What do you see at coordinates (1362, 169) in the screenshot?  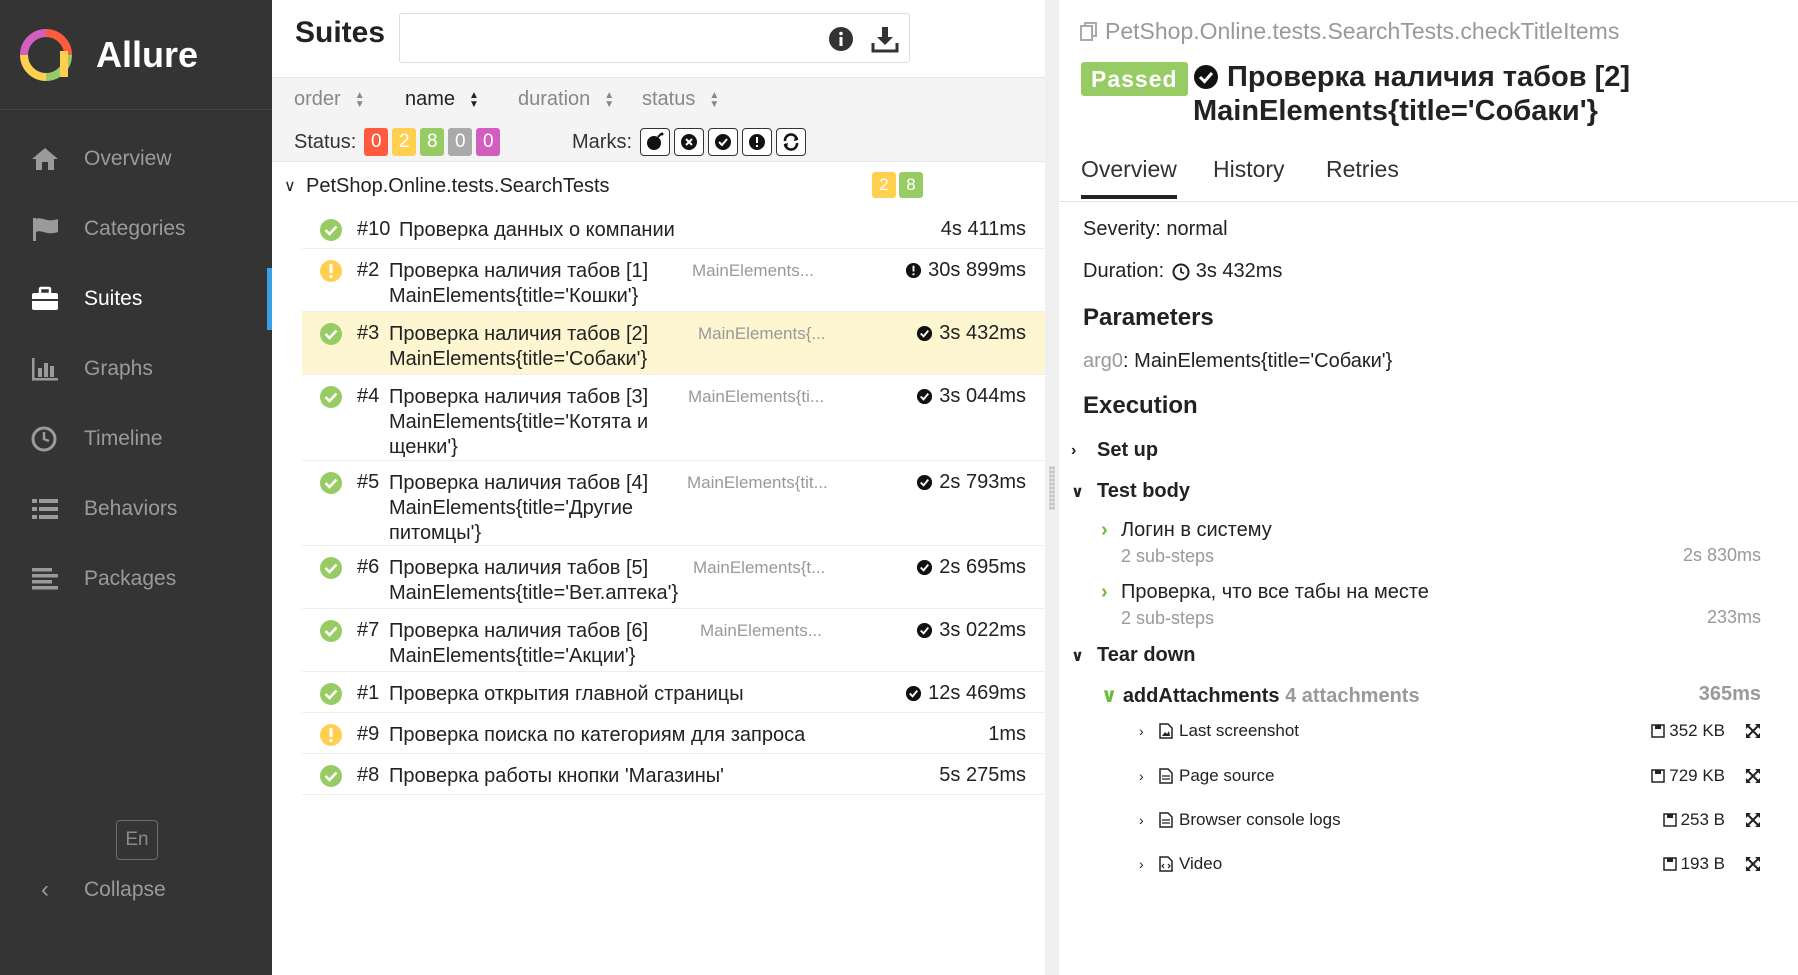 I see `tab-retries: Retries` at bounding box center [1362, 169].